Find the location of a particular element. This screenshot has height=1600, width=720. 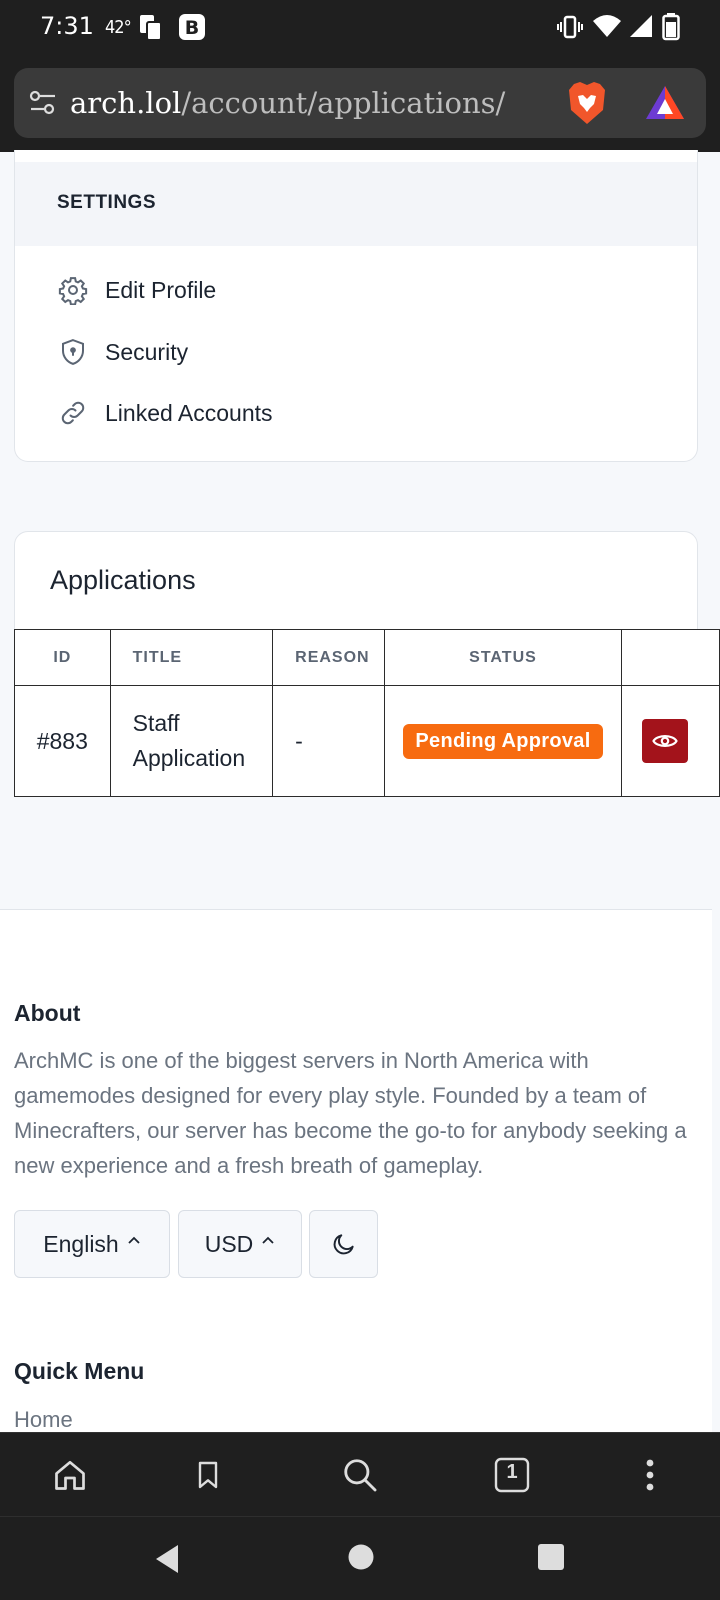

back-icon is located at coordinates (167, 1559).